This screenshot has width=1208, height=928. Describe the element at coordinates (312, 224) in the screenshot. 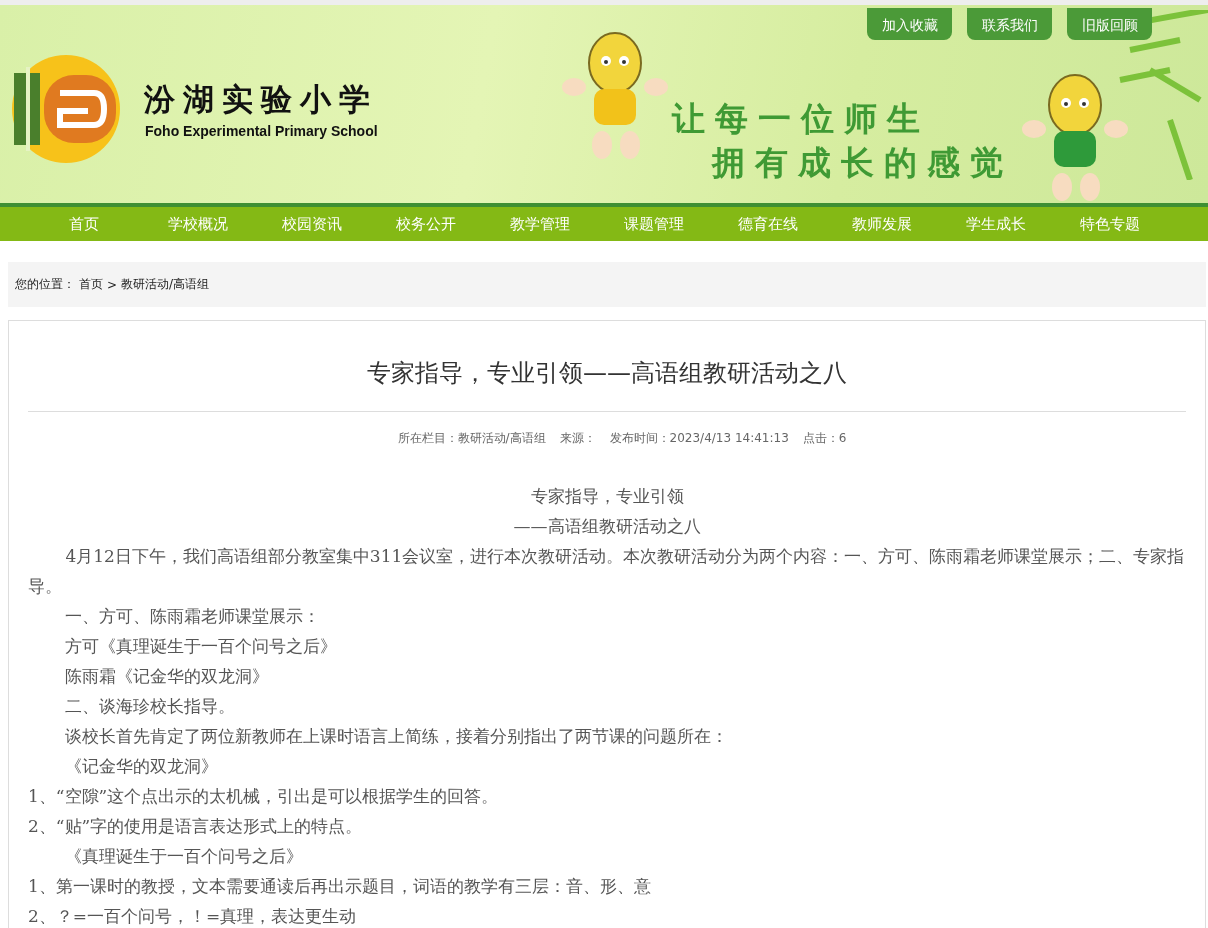

I see `nav-item: 校园资讯` at that location.